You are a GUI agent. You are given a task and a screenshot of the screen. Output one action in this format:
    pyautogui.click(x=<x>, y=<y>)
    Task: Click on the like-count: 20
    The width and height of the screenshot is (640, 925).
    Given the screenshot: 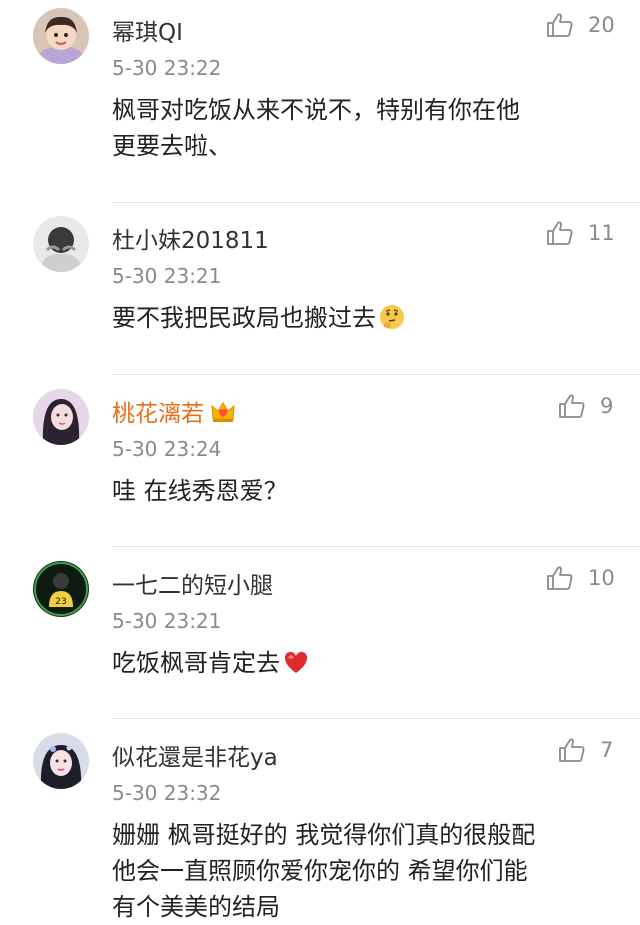 What is the action you would take?
    pyautogui.click(x=601, y=25)
    